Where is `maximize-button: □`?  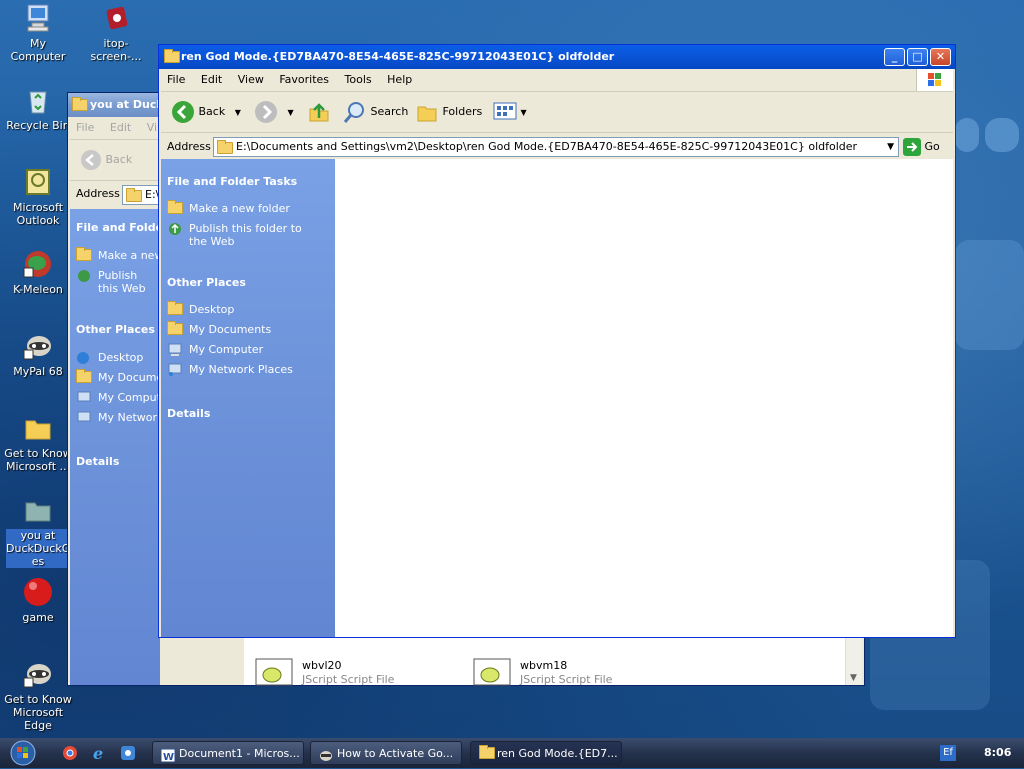 maximize-button: □ is located at coordinates (917, 57).